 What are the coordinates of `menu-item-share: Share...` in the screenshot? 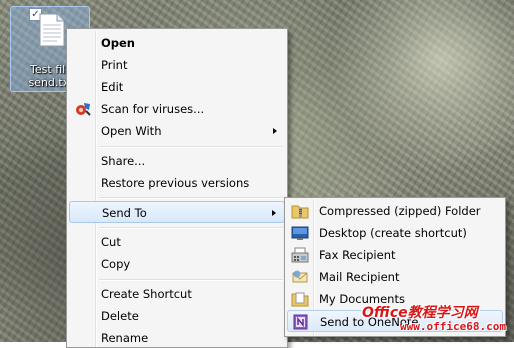 It's located at (177, 161).